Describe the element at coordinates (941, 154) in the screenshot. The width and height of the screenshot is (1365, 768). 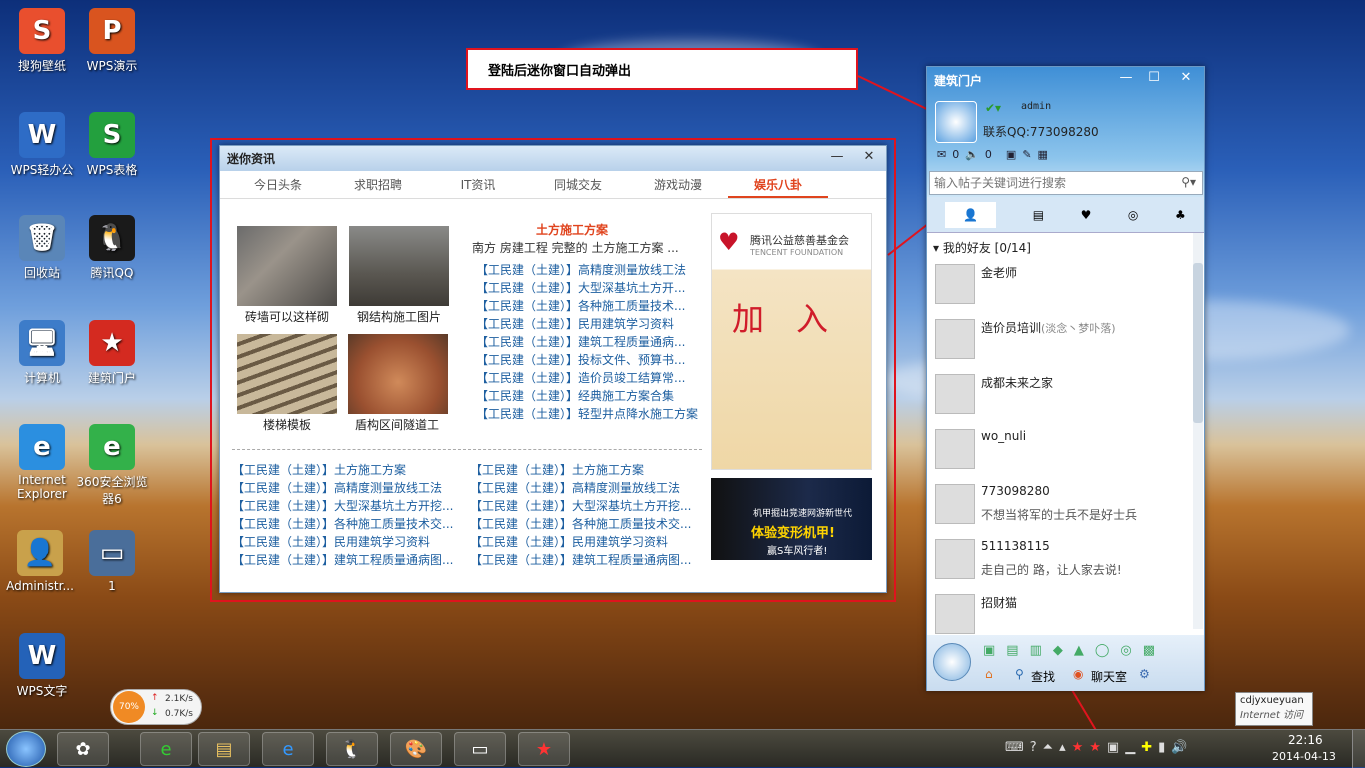
I see `mail-icon: ✉` at that location.